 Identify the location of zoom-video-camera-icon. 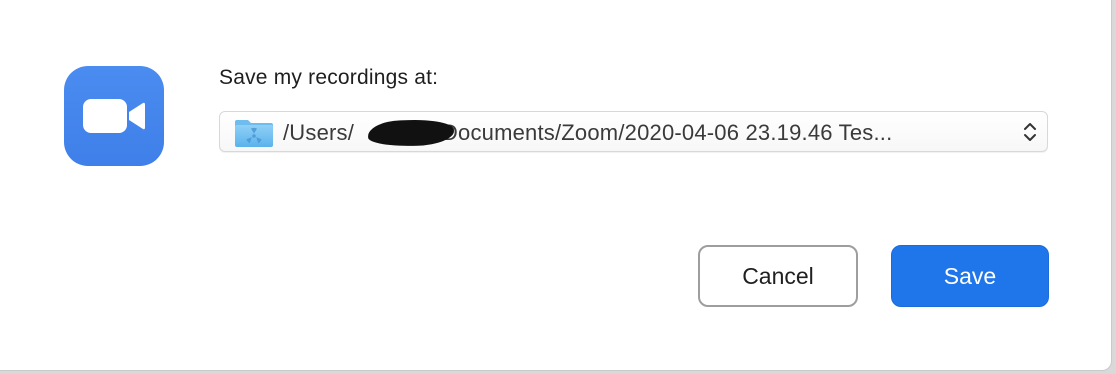
(114, 116).